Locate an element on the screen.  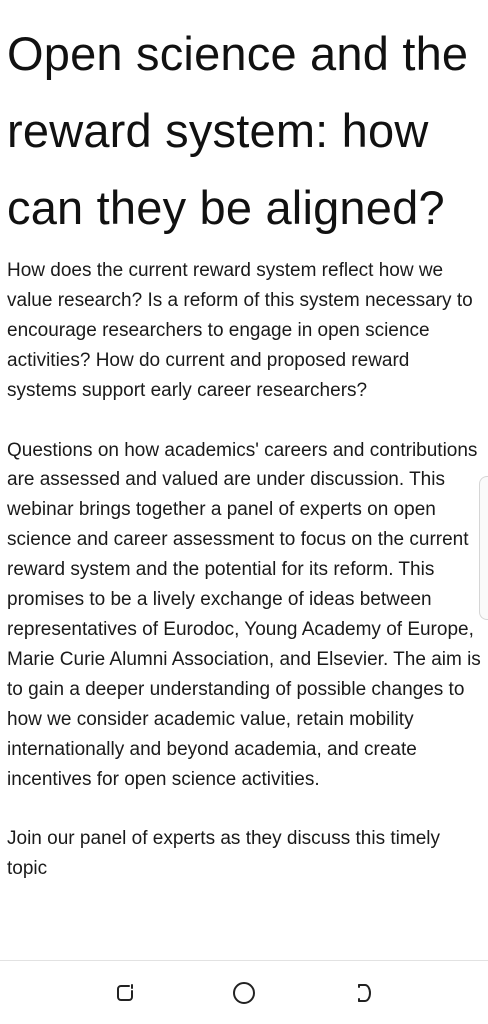
back-button is located at coordinates (362, 993).